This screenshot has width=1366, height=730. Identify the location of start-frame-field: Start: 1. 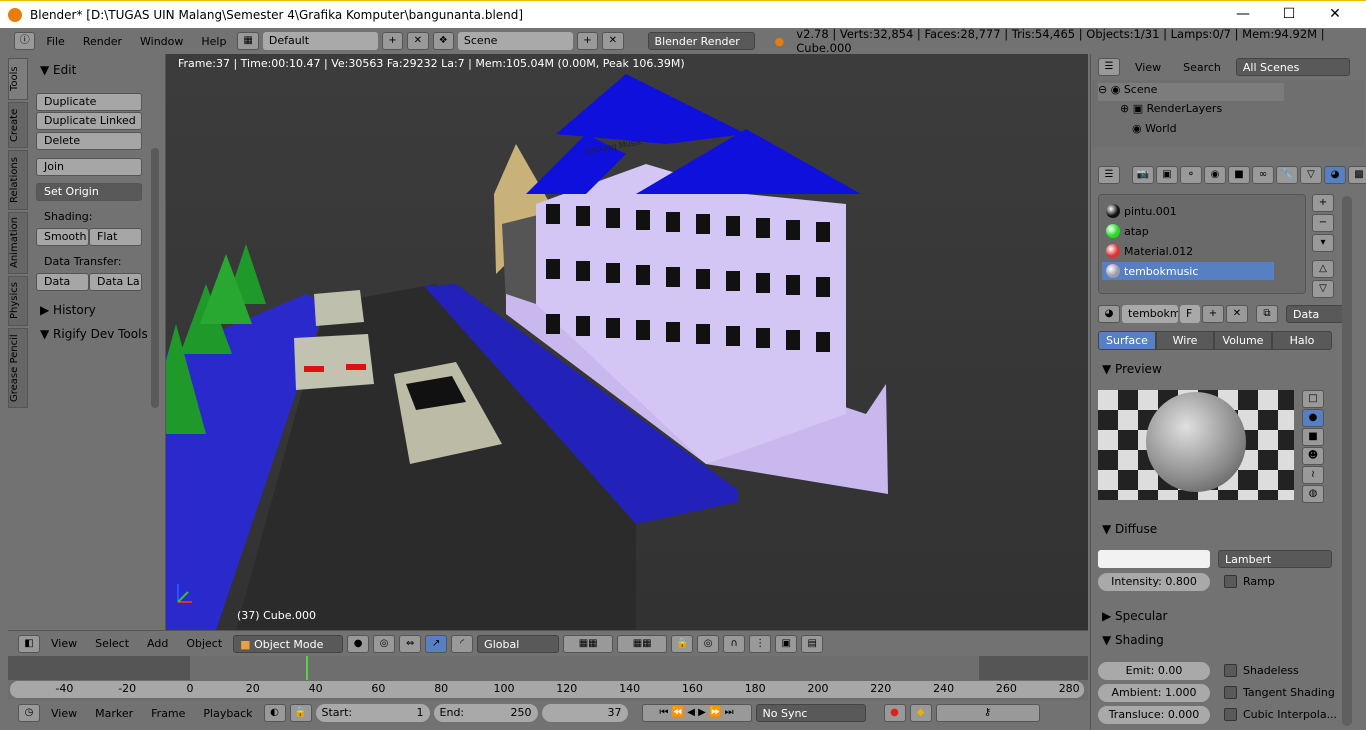
(372, 713).